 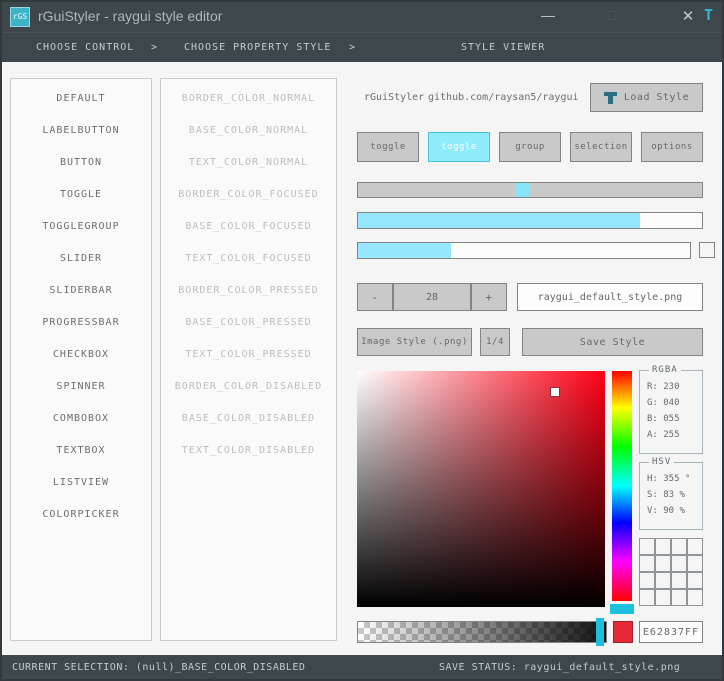 I want to click on property-list-item: BORDER_COLOR_FOCUSED, so click(x=248, y=194).